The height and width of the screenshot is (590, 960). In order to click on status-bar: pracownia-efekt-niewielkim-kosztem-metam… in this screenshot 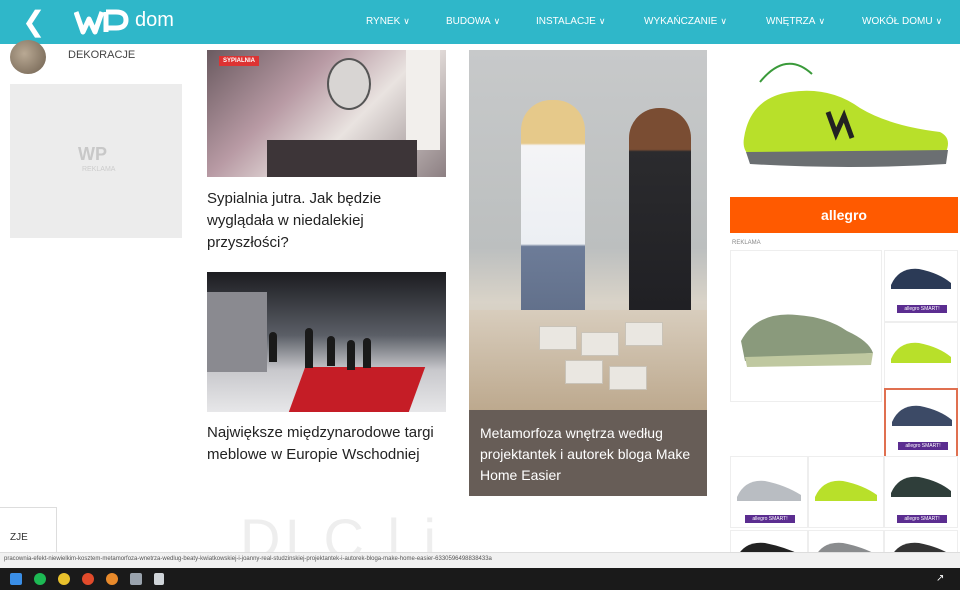, I will do `click(480, 560)`.